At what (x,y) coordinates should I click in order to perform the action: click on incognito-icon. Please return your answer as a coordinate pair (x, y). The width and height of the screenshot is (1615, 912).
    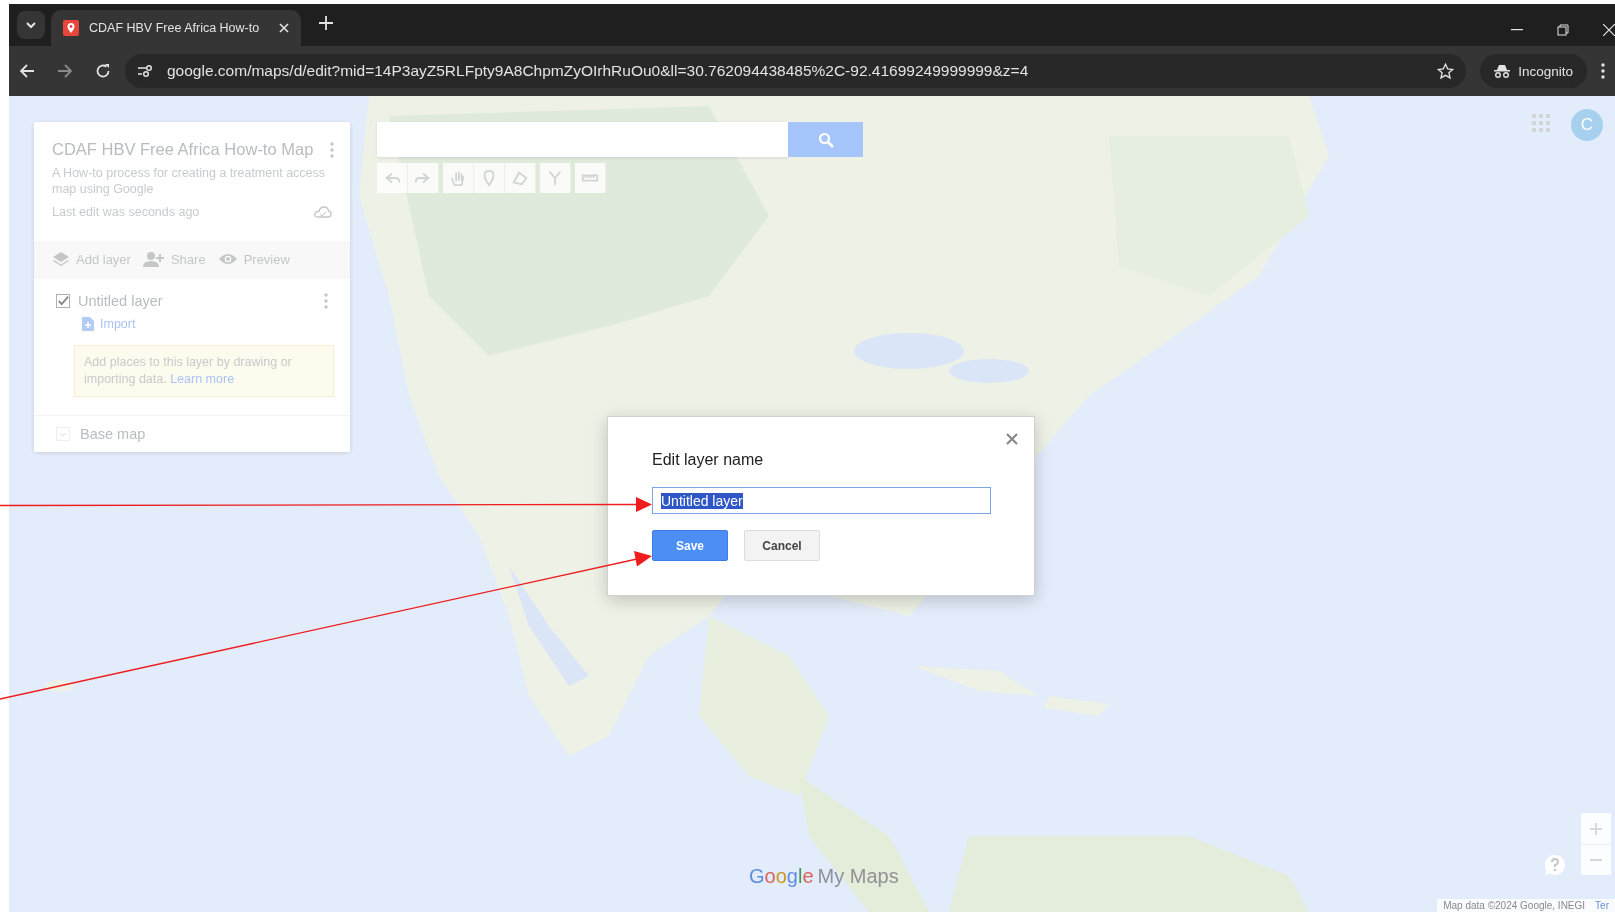
    Looking at the image, I should click on (1502, 71).